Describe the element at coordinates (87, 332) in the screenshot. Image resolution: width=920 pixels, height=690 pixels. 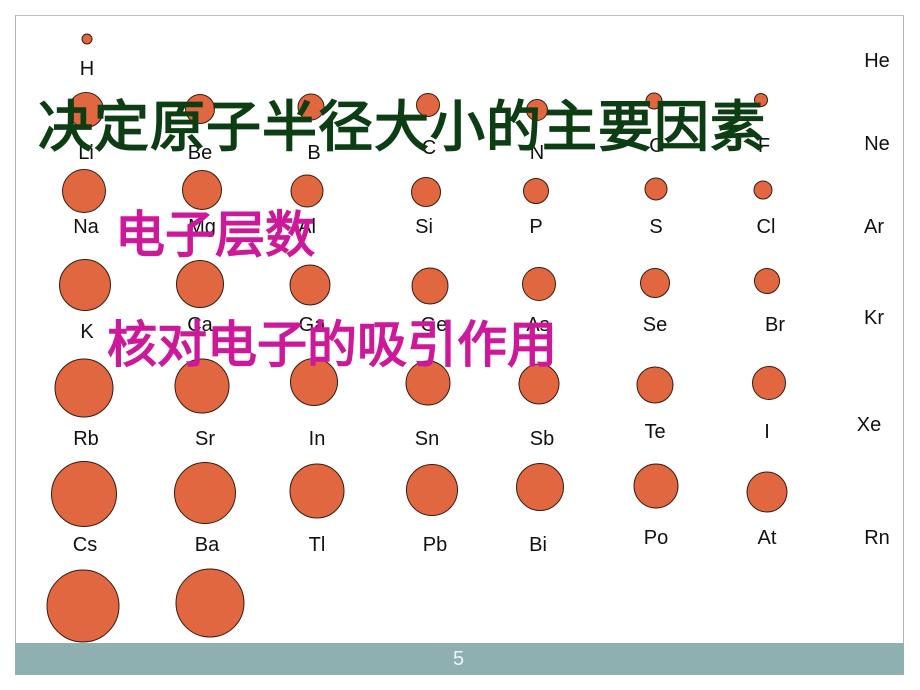
I see `element-symbol-k: K` at that location.